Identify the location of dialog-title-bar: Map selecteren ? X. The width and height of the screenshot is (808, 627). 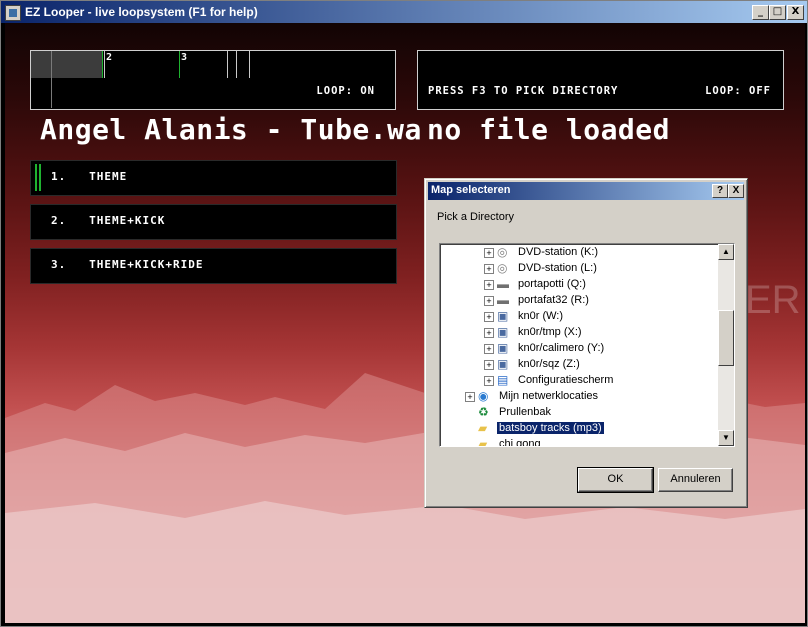
(586, 191).